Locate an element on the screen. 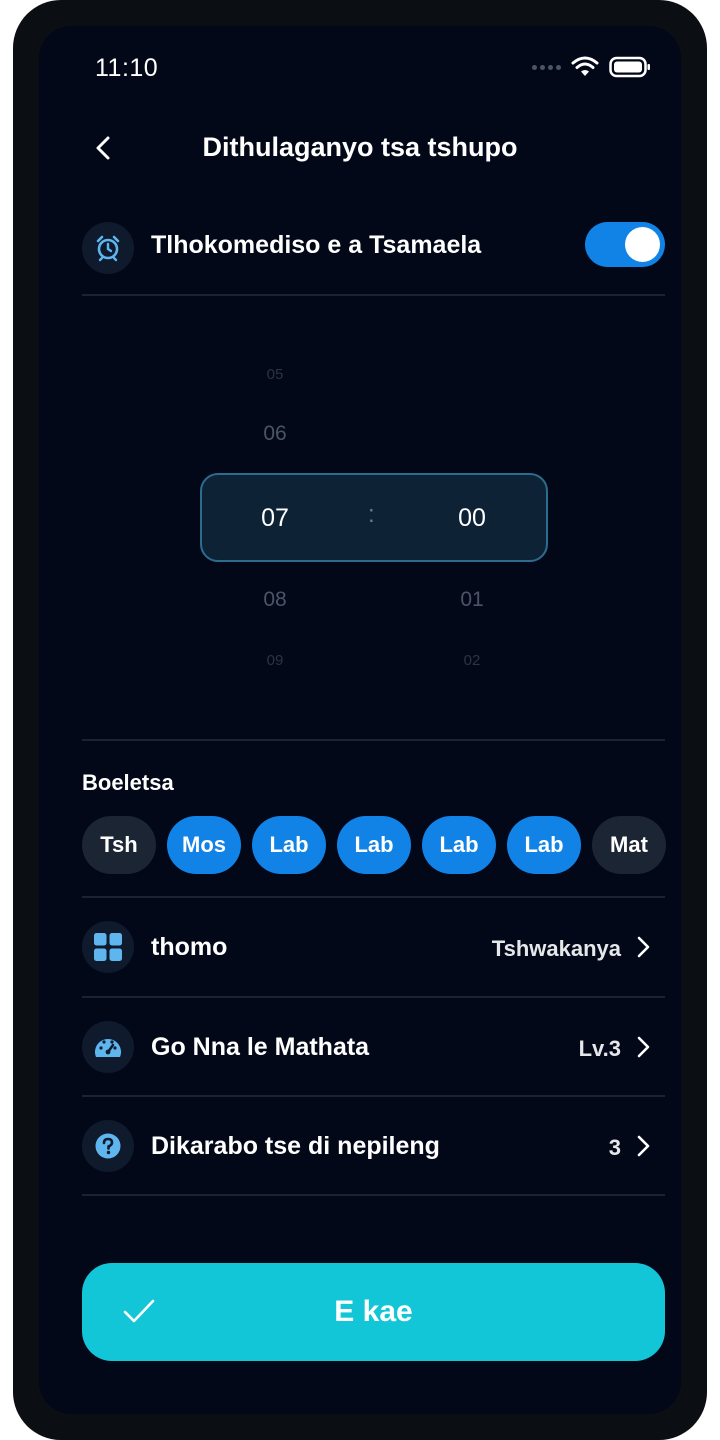 The height and width of the screenshot is (1440, 720). difficulty-label: Go Nna le Mathata is located at coordinates (260, 1047).